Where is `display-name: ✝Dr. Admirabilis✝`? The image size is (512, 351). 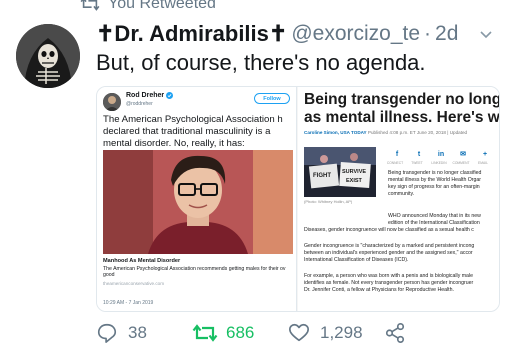 display-name: ✝Dr. Admirabilis✝ is located at coordinates (191, 34).